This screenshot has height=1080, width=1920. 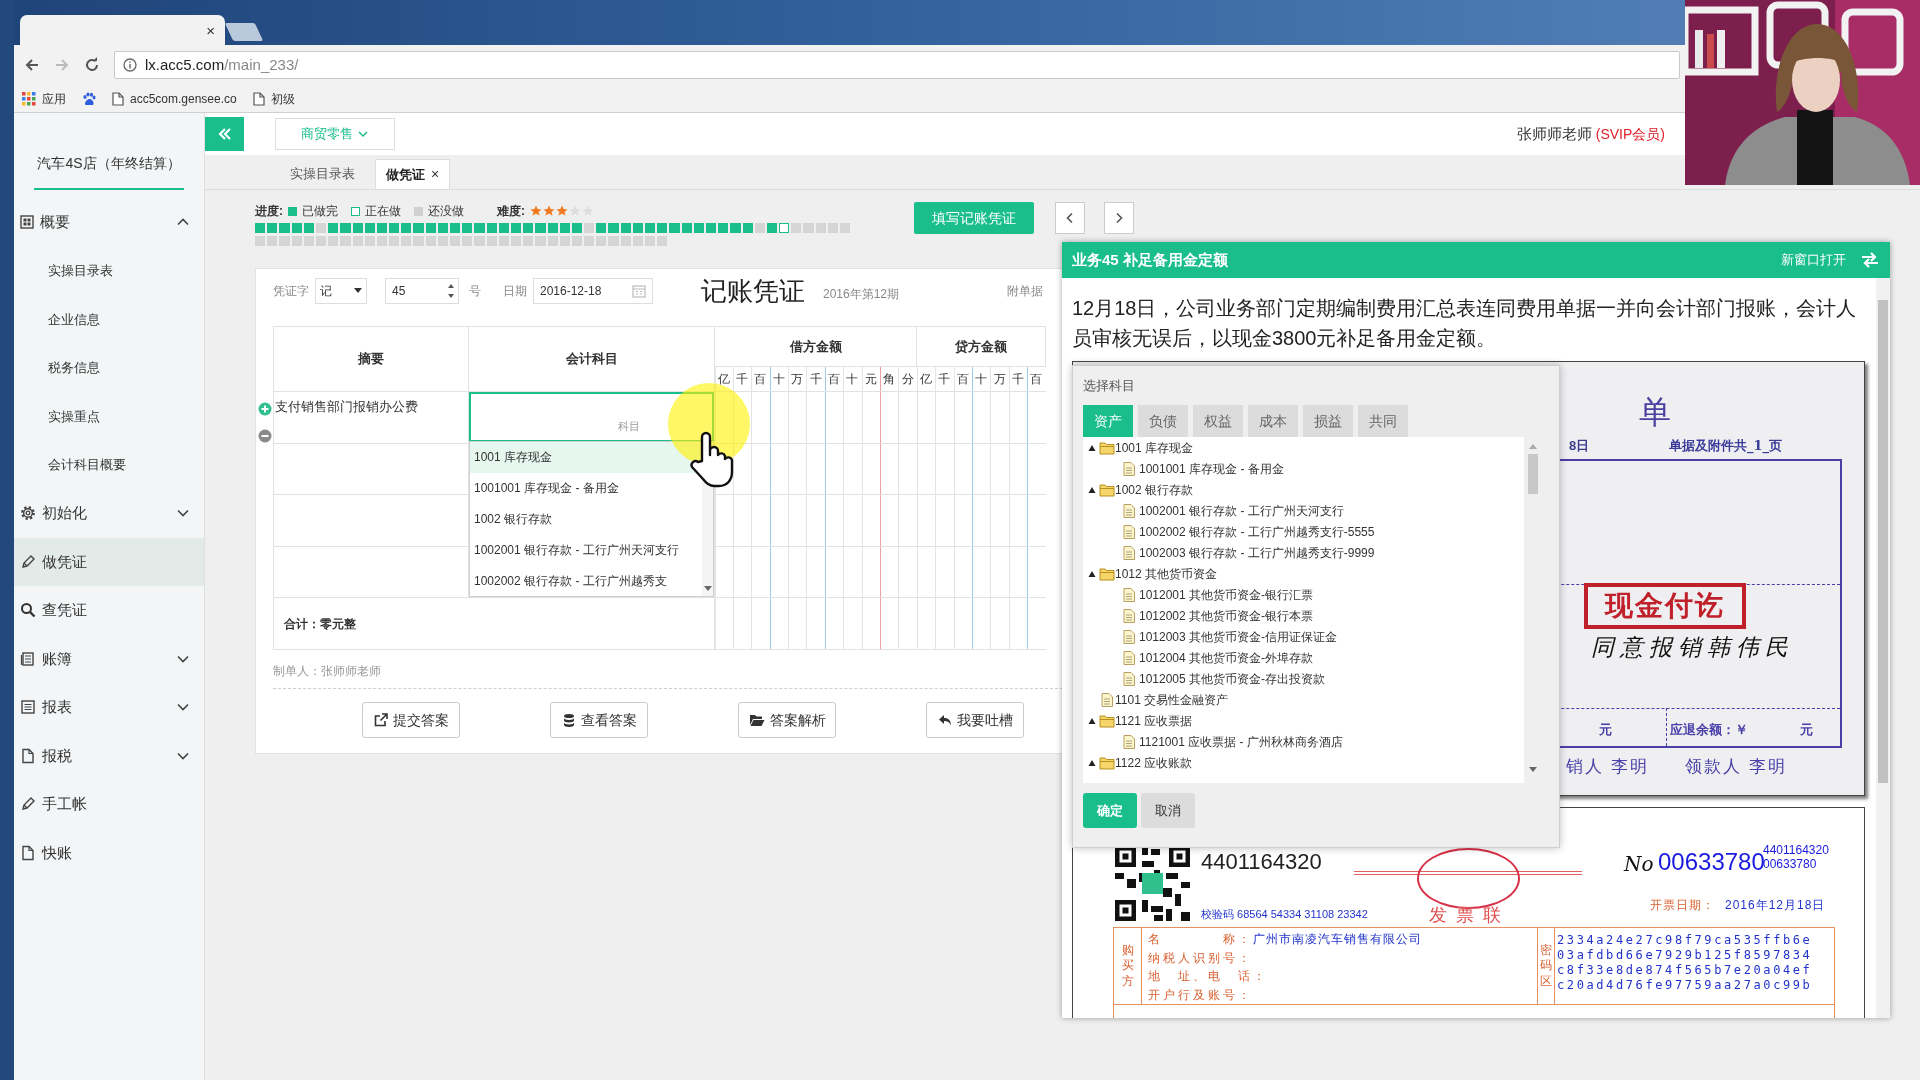 What do you see at coordinates (1328, 421) in the screenshot?
I see `category-tab: 损益` at bounding box center [1328, 421].